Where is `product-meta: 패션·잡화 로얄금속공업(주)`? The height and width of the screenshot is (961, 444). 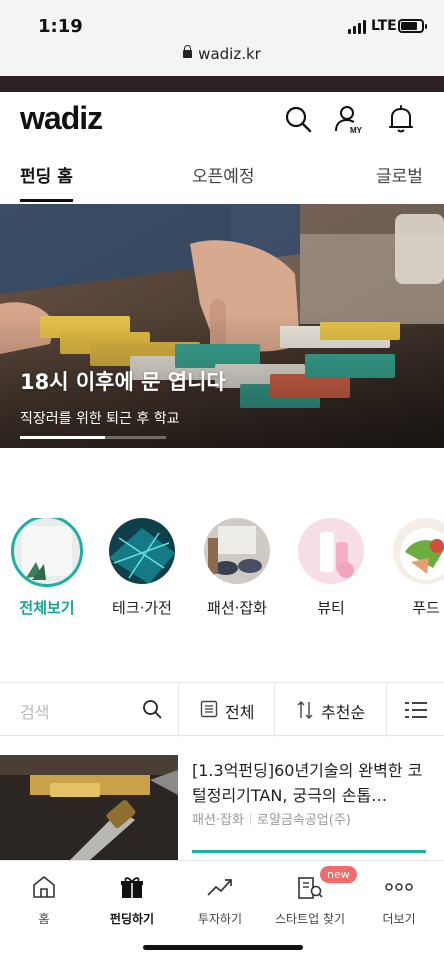 product-meta: 패션·잡화 로얄금속공업(주) is located at coordinates (271, 818).